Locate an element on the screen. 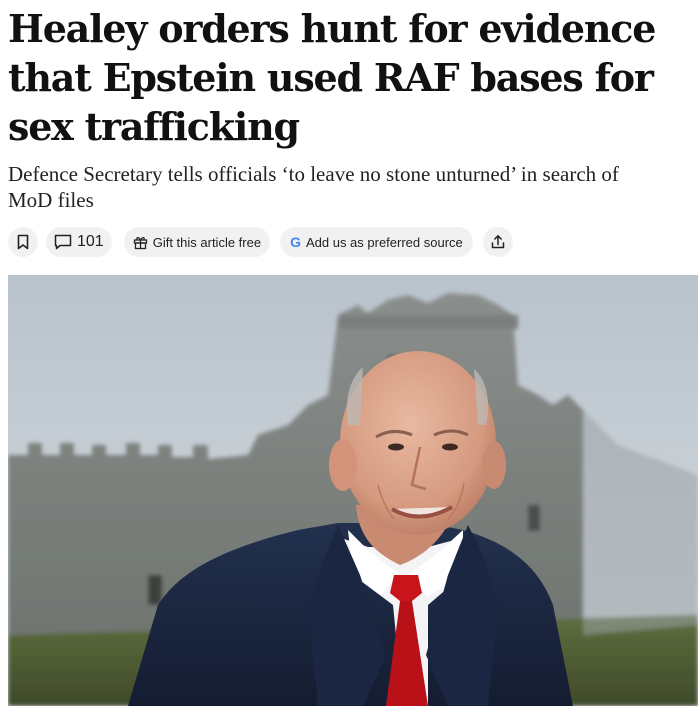 The height and width of the screenshot is (706, 698). comments-button: 101 is located at coordinates (79, 242).